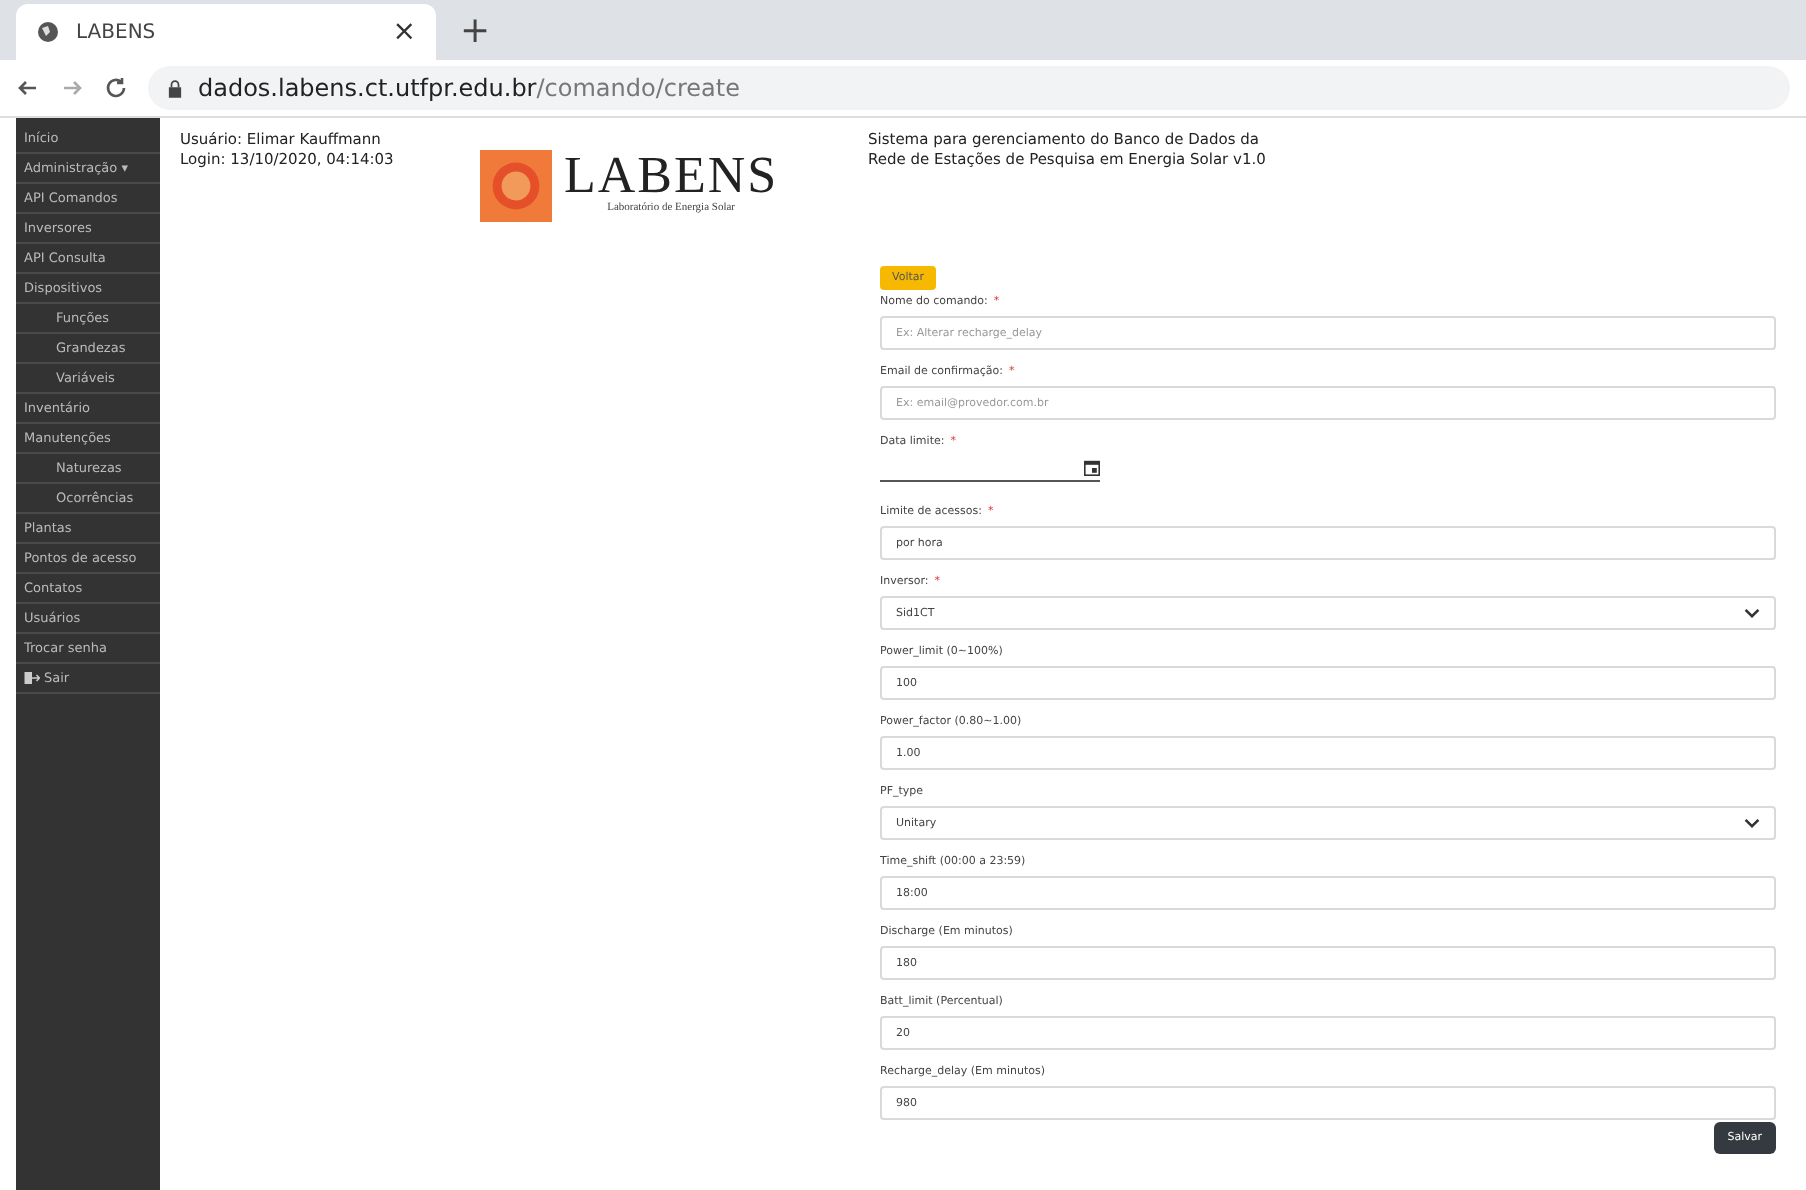 The image size is (1806, 1190). Describe the element at coordinates (48, 32) in the screenshot. I see `globe-icon` at that location.